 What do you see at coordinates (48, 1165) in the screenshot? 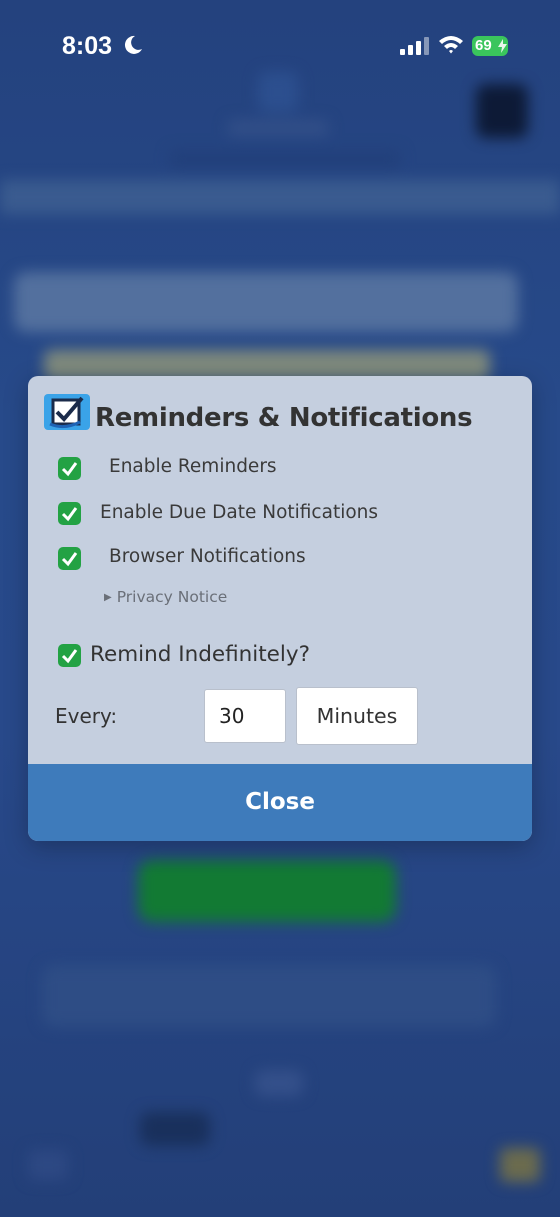
I see `background-corner-left` at bounding box center [48, 1165].